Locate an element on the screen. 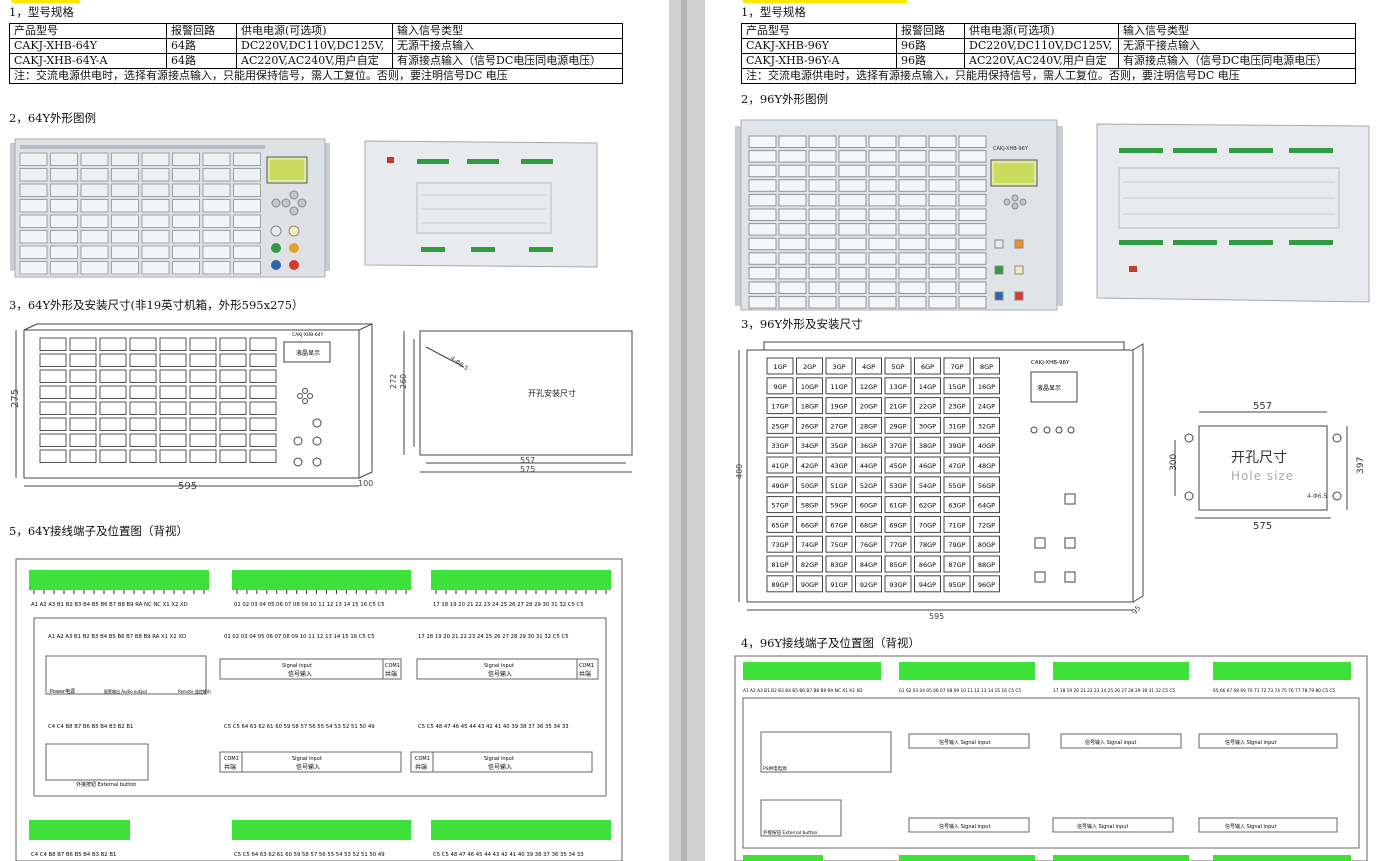 The image size is (1384, 861). highlight-mark is located at coordinates (825, 1).